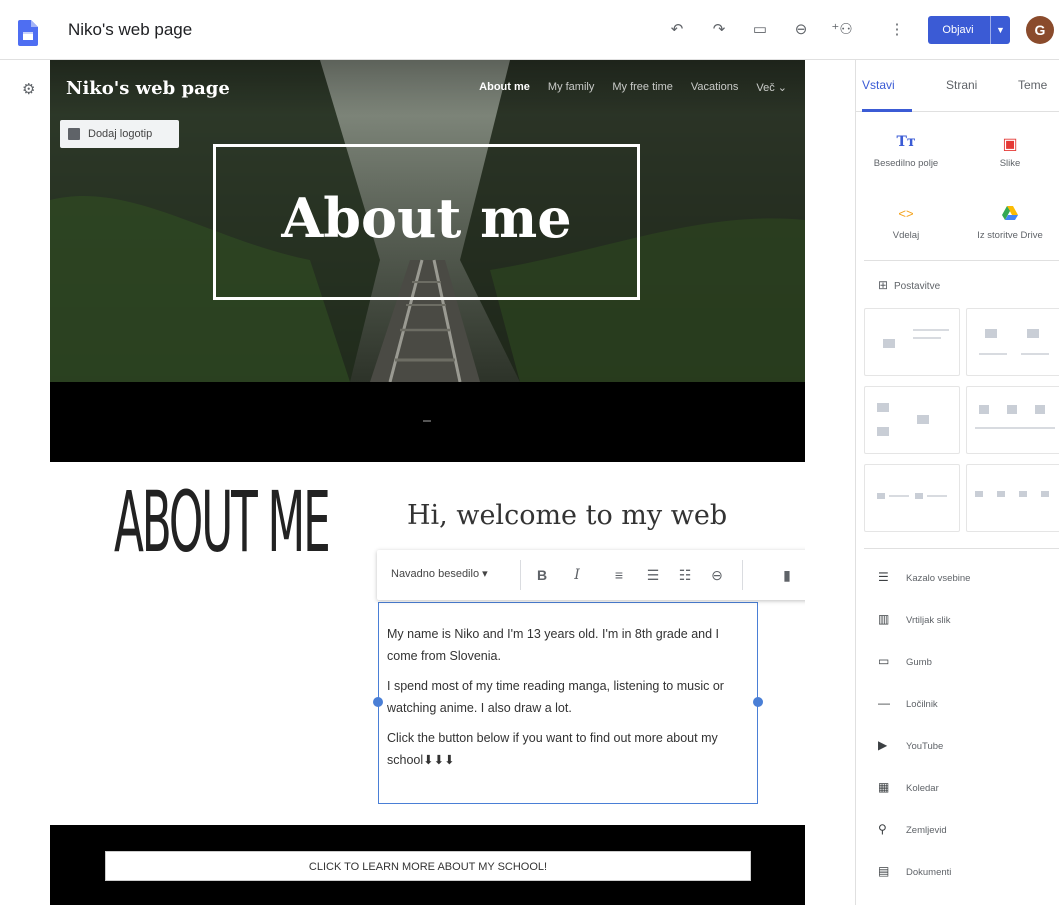  I want to click on insert-divider-label: Ločilnik, so click(922, 704).